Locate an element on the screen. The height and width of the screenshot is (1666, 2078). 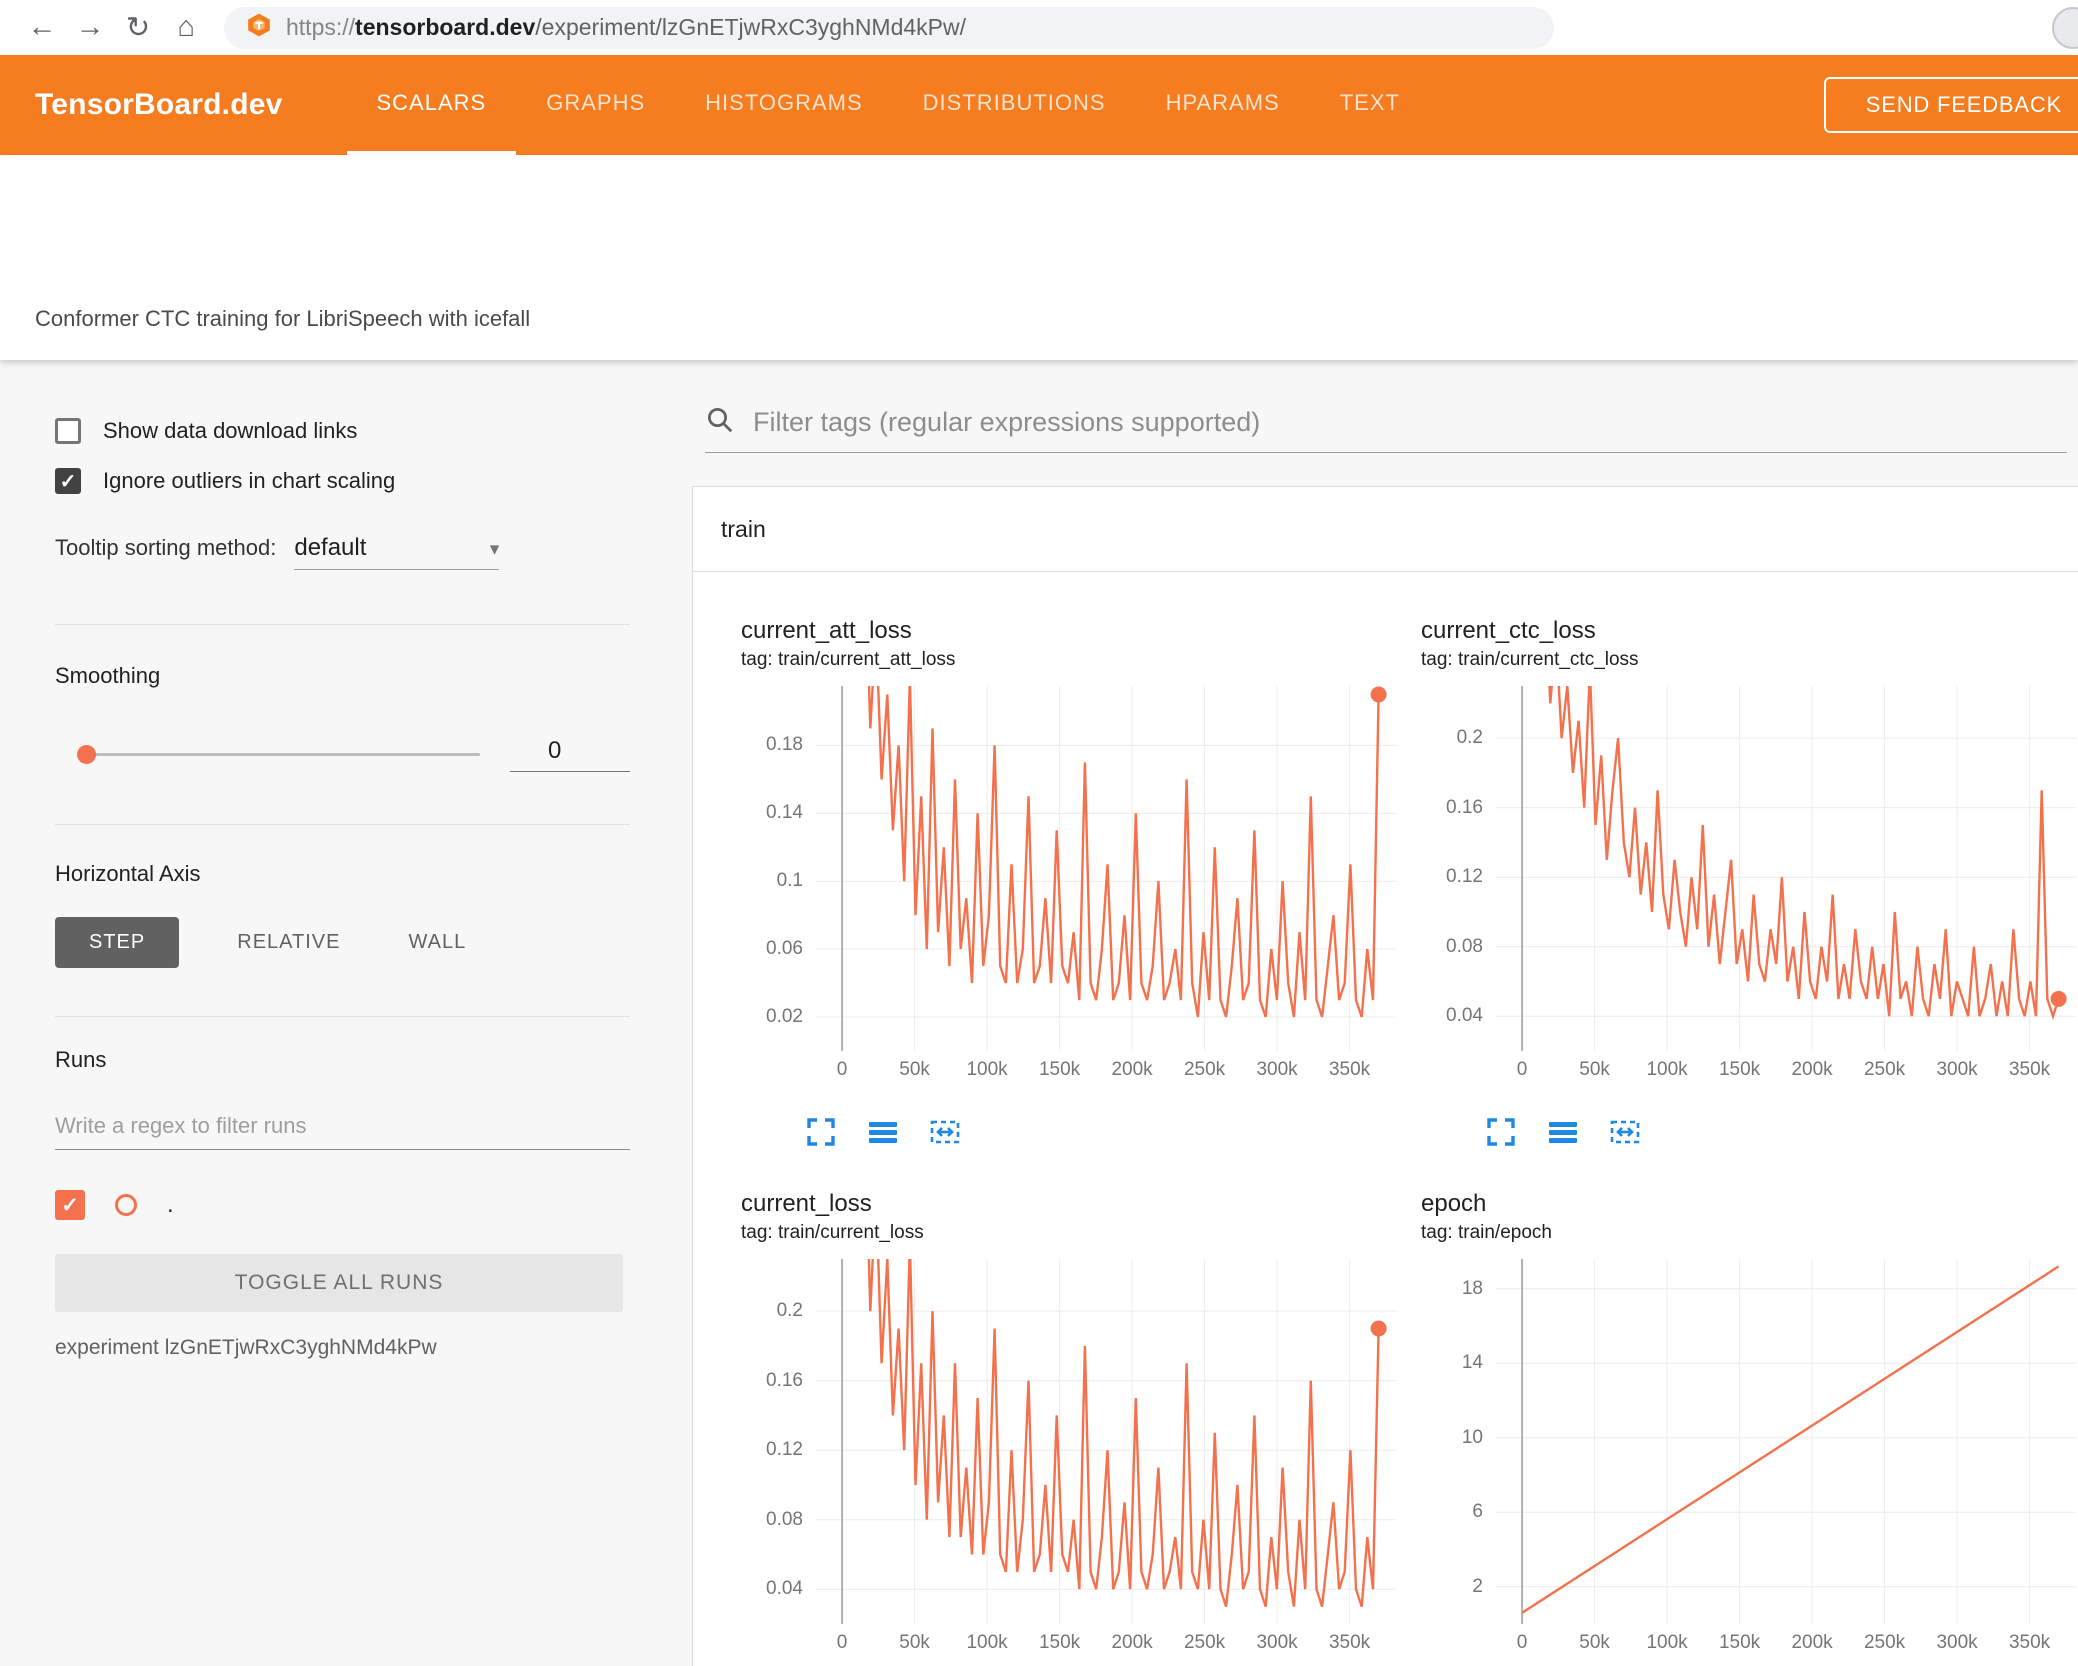
forward-icon: → is located at coordinates (90, 28).